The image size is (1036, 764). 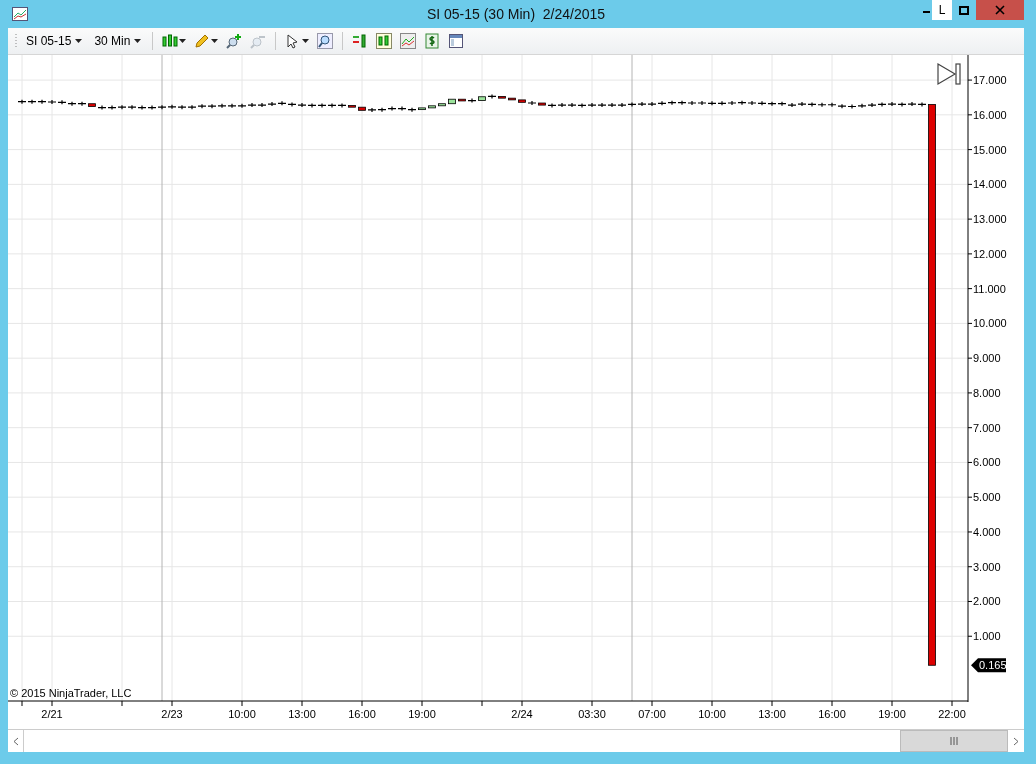 I want to click on y-axis-label: 12.000, so click(x=990, y=253).